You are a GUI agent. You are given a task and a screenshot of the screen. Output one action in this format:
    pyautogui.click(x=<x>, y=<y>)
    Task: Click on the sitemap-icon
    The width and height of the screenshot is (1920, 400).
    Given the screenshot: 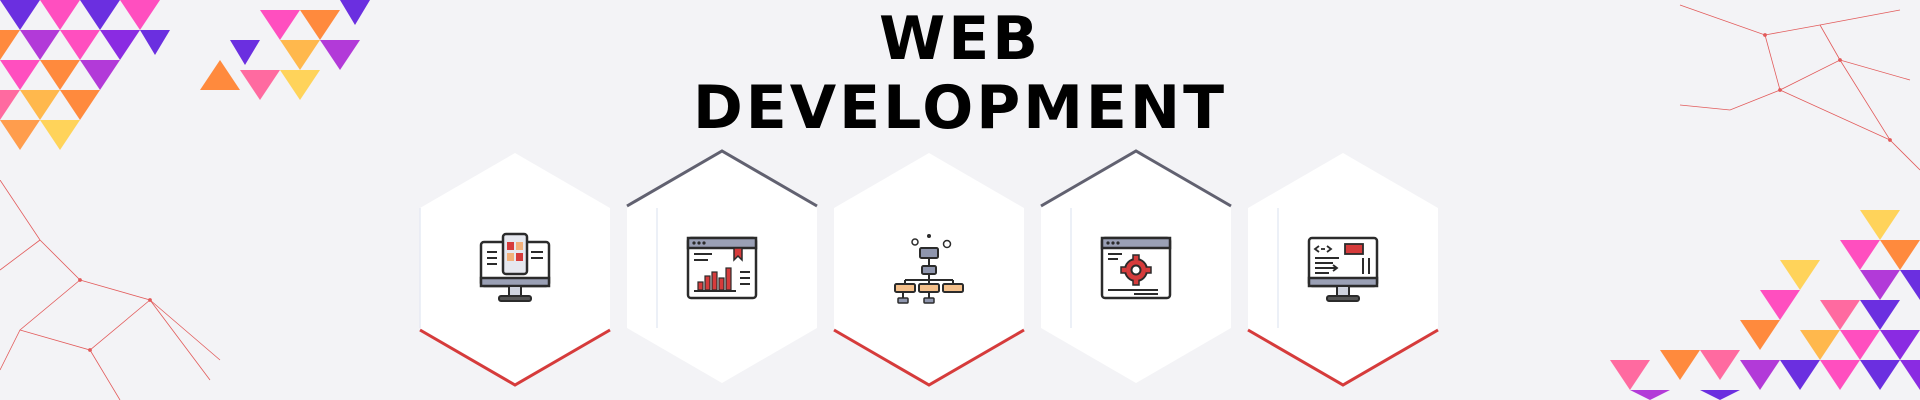 What is the action you would take?
    pyautogui.click(x=929, y=268)
    